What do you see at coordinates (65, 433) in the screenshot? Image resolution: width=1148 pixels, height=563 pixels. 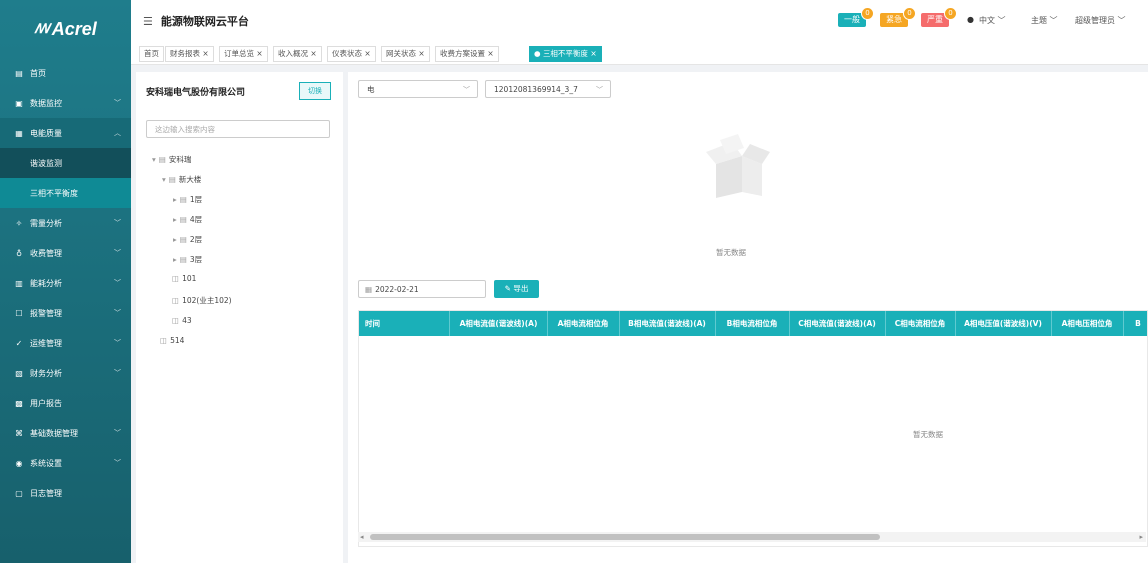 I see `sidebar-item-basic-data: ⌘ 基础数据管理 ﹀` at bounding box center [65, 433].